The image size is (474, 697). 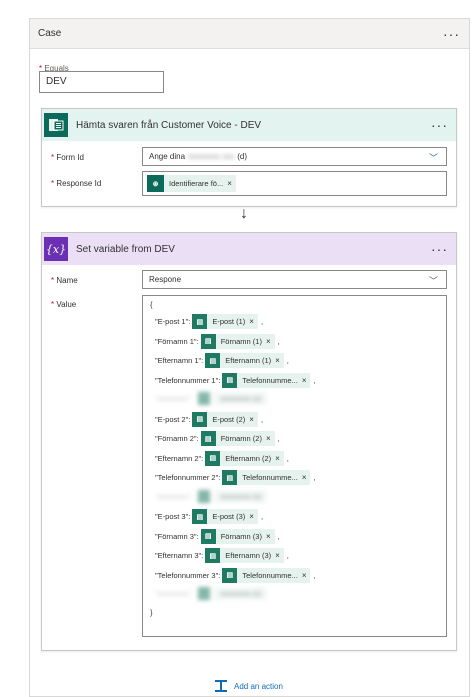 I want to click on value-row-token-label: Efternamn (3), so click(x=248, y=555).